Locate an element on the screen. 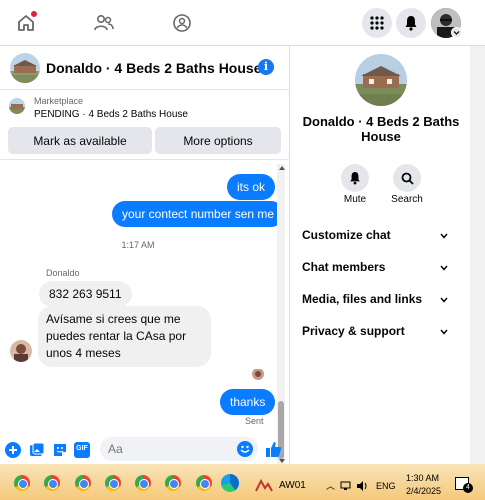  like-thumbs-up-icon is located at coordinates (273, 448).